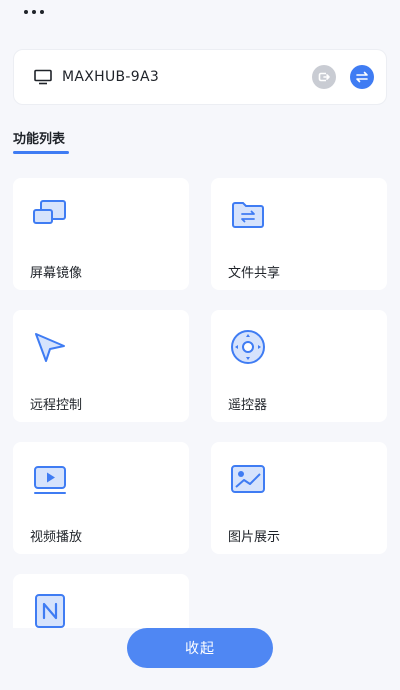  I want to click on folder-share-icon, so click(248, 215).